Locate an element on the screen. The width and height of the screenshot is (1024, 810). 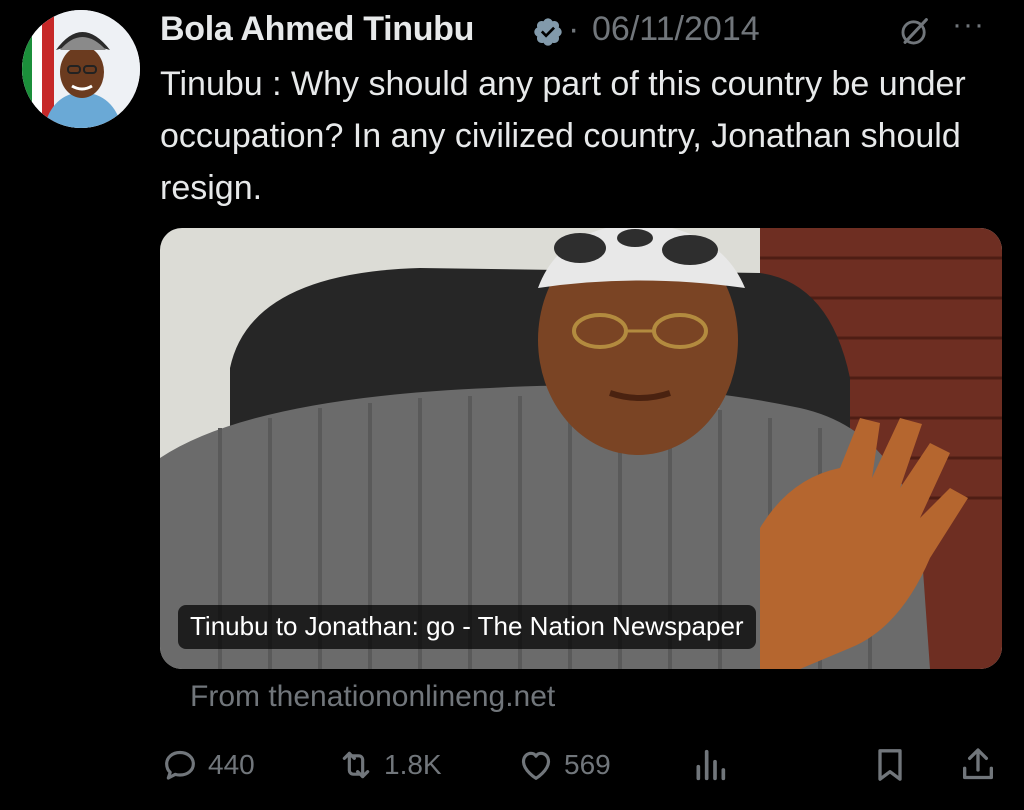
bookmark-icon is located at coordinates (890, 765).